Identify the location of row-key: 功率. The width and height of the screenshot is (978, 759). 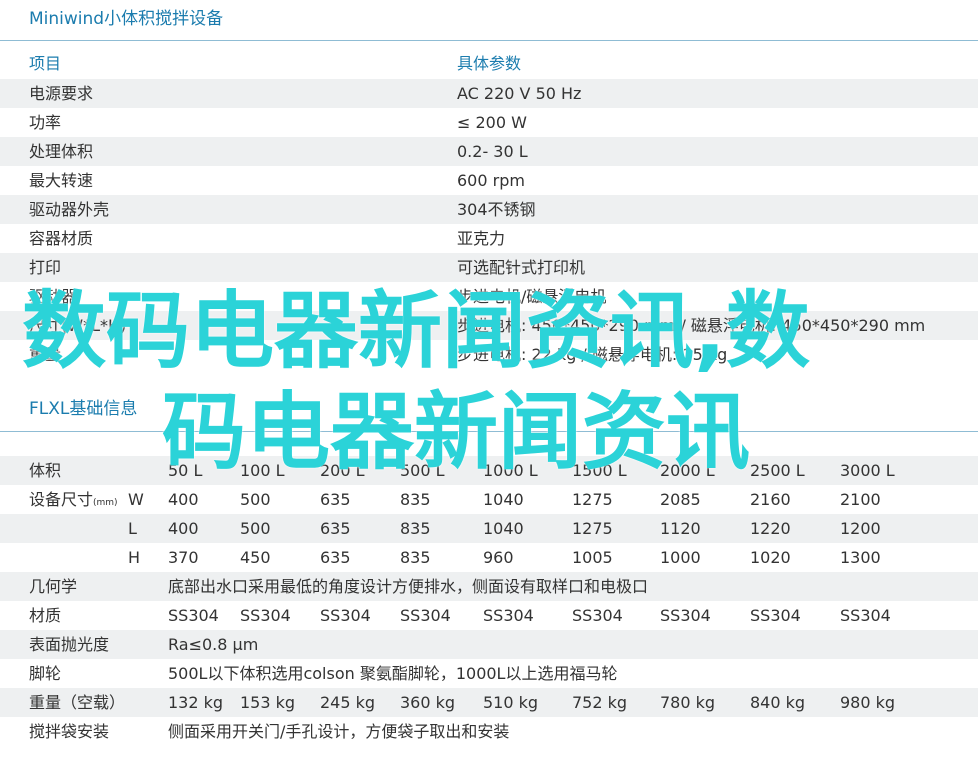
(45, 122).